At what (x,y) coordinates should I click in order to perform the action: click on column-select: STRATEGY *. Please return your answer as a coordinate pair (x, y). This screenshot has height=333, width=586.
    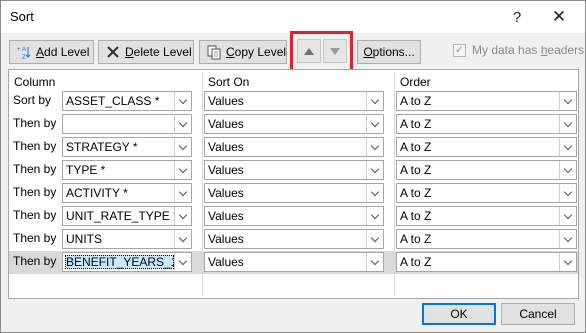
    Looking at the image, I should click on (127, 147).